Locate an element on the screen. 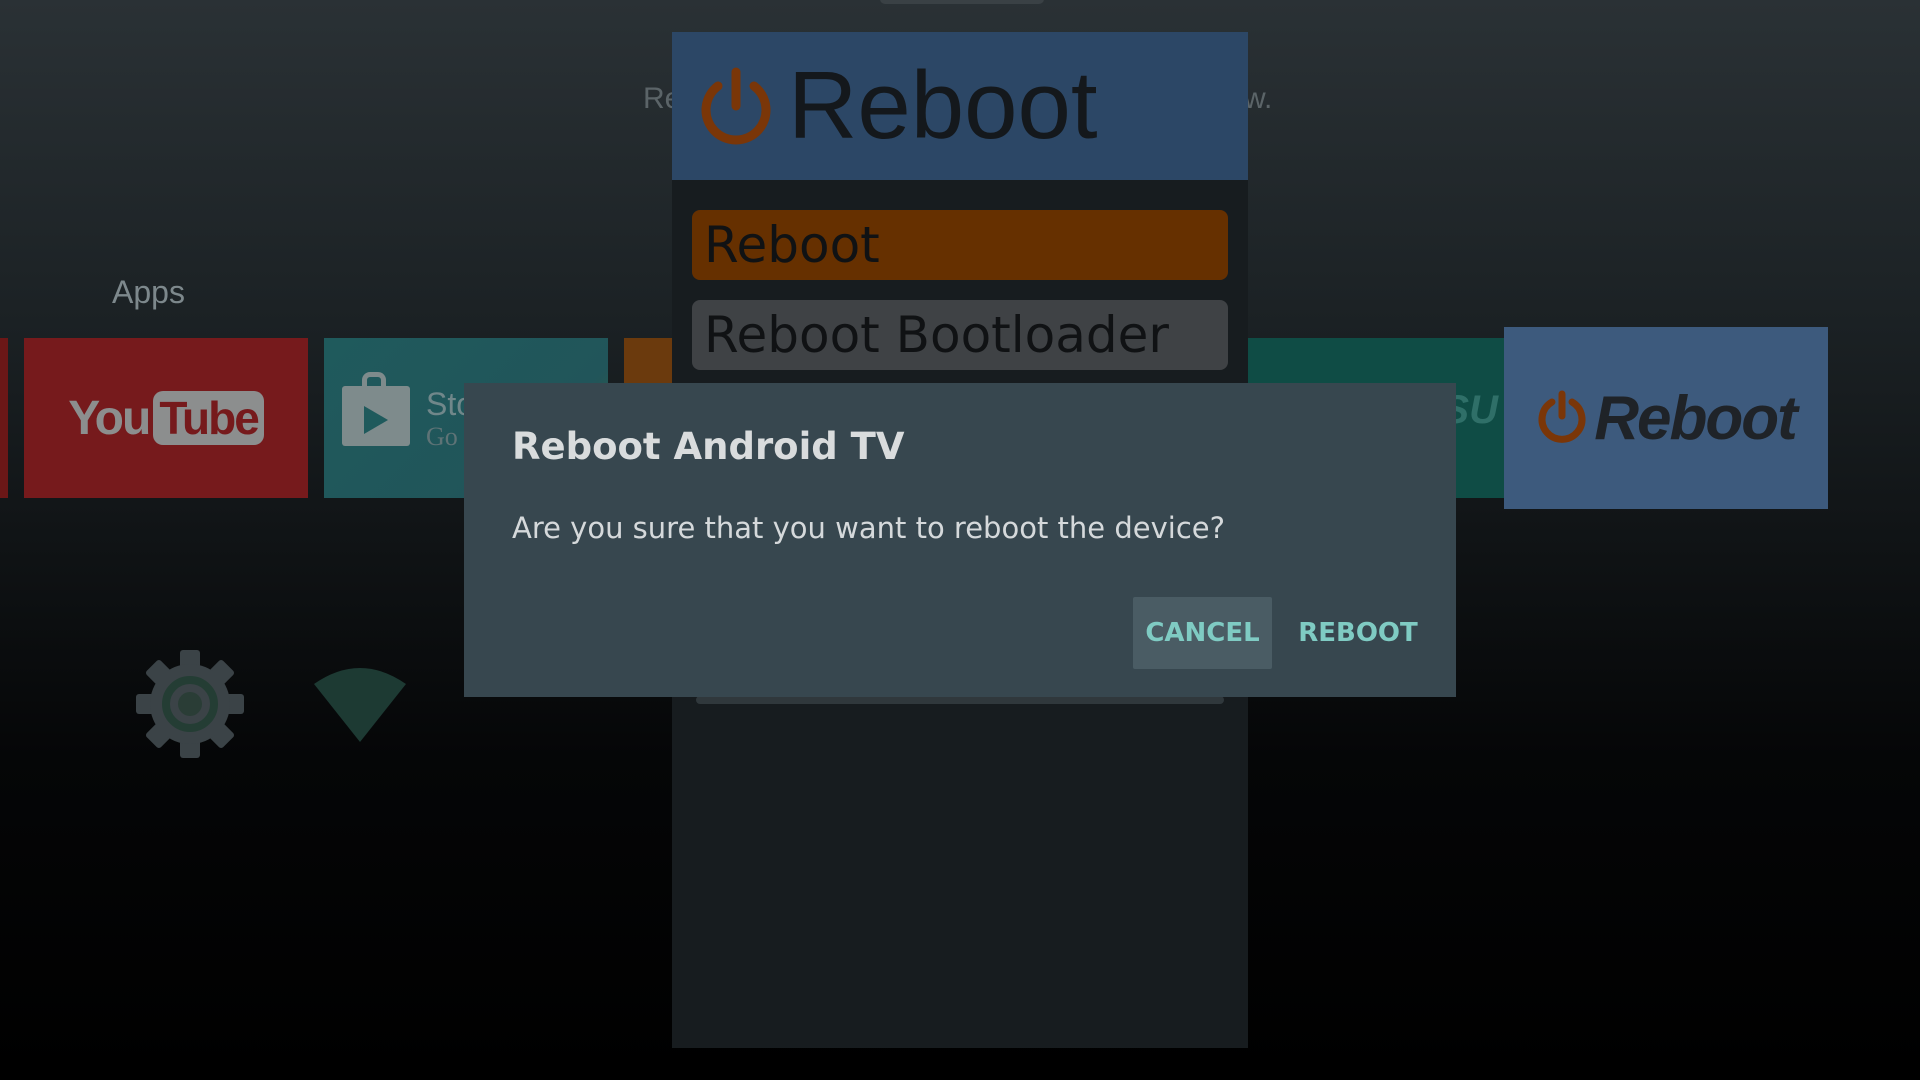 The height and width of the screenshot is (1080, 1920). youtube-logo-tube: Tube is located at coordinates (208, 418).